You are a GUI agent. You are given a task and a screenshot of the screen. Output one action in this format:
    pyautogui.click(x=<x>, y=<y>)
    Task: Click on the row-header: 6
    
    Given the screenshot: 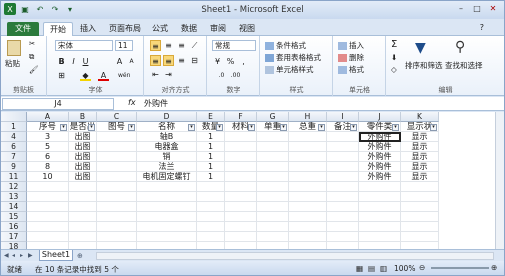 What is the action you would take?
    pyautogui.click(x=14, y=147)
    